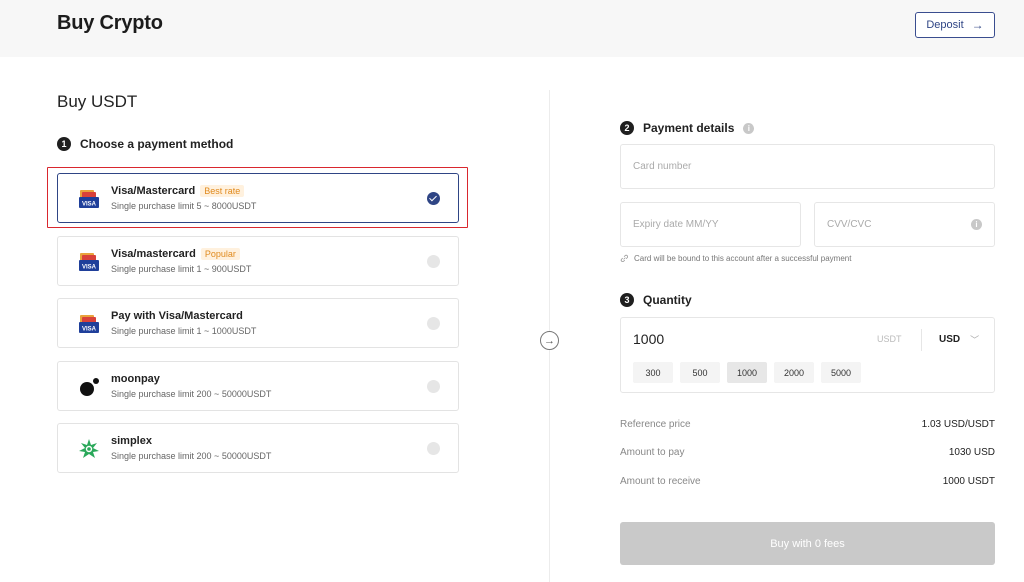  I want to click on step-label: Payment details, so click(689, 128).